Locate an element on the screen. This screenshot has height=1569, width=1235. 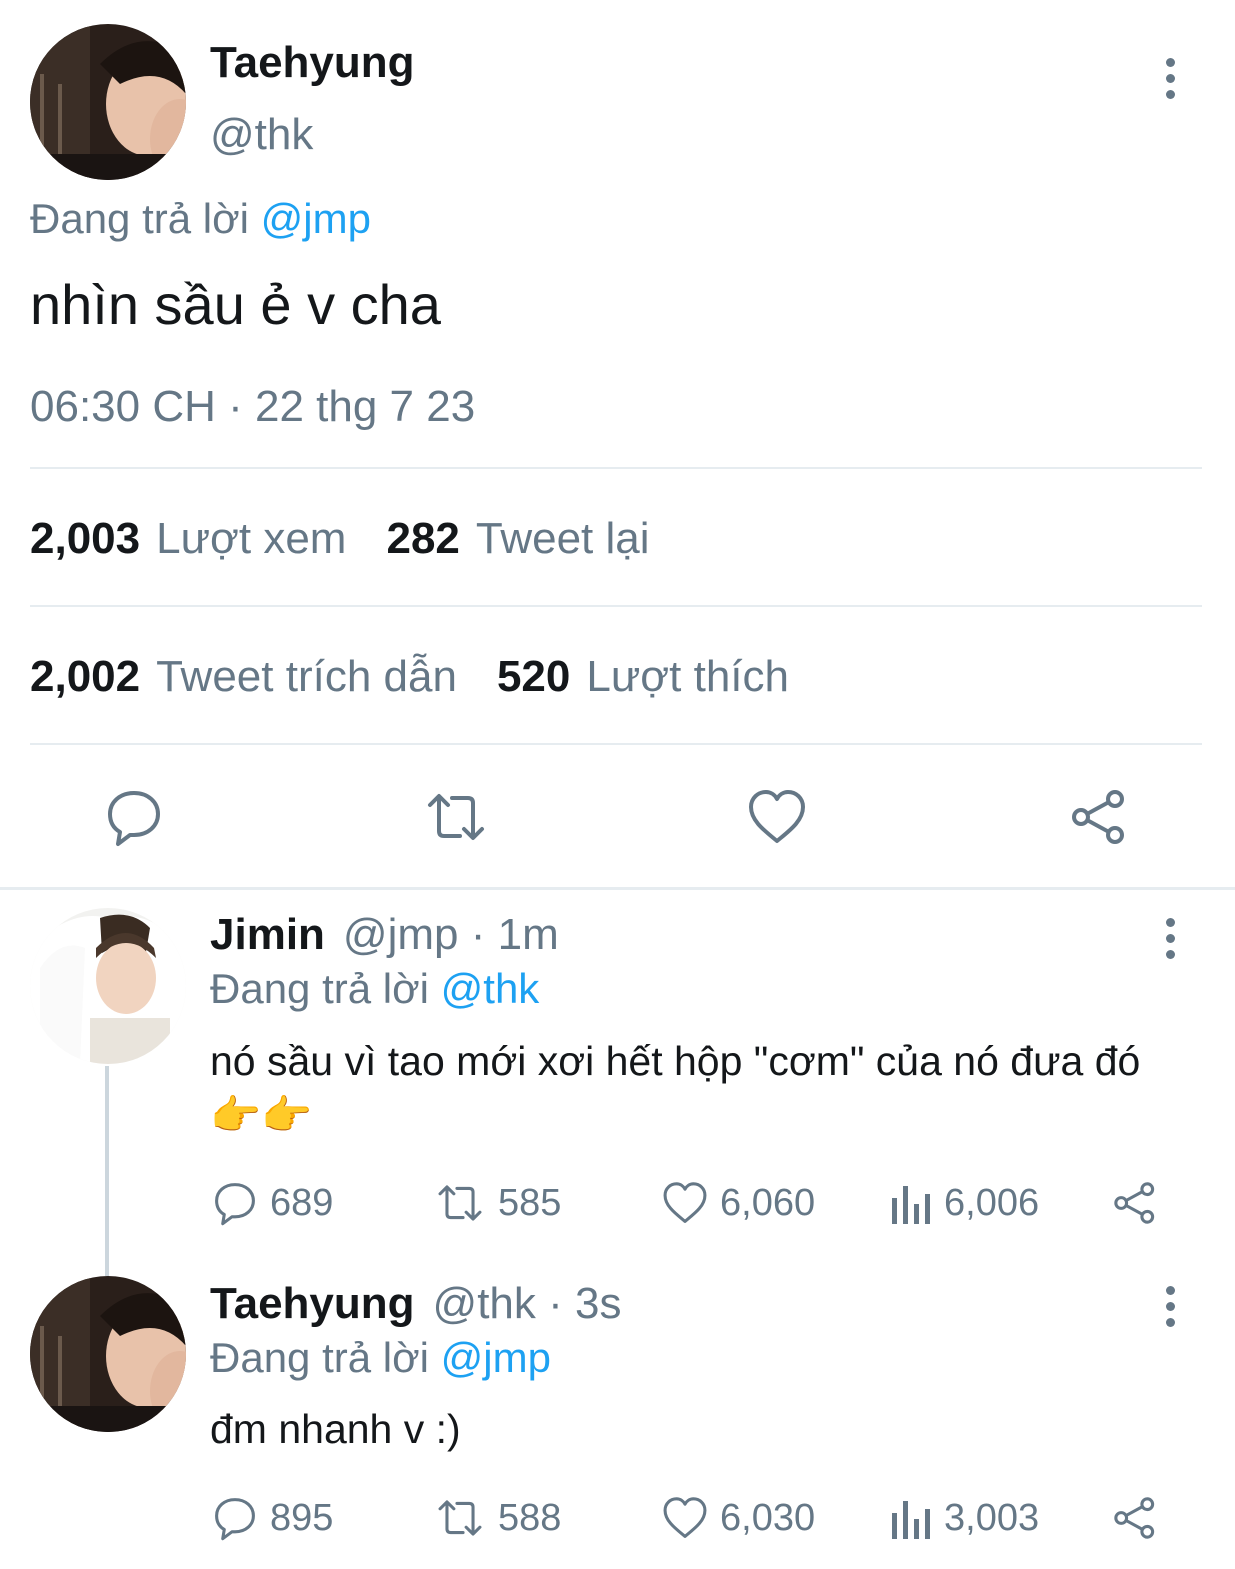
reply-1-like-button: 6,060 is located at coordinates (738, 1203).